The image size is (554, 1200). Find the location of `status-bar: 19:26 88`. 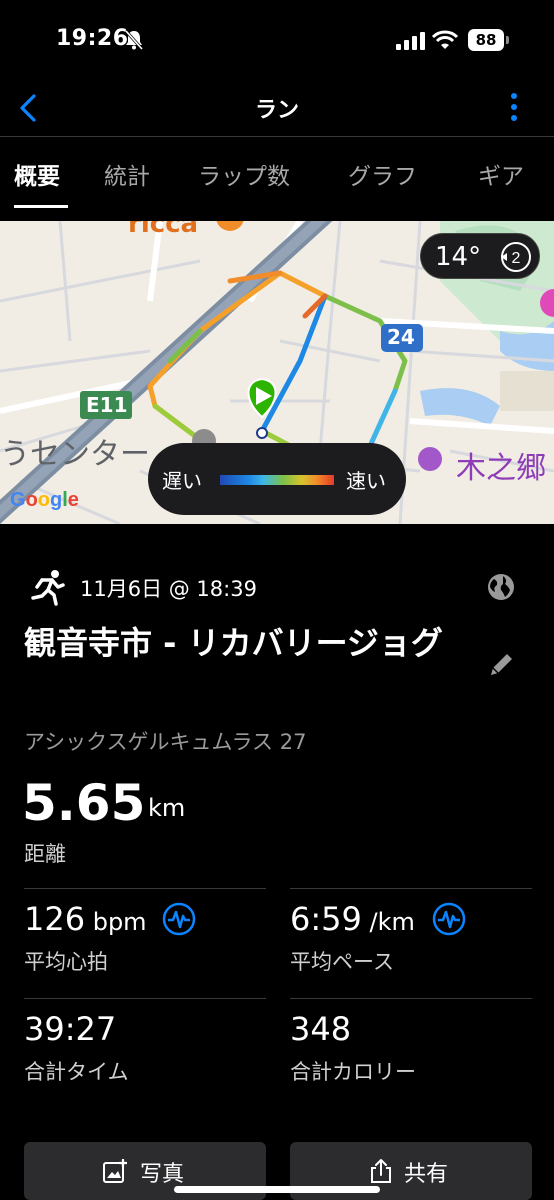

status-bar: 19:26 88 is located at coordinates (277, 40).